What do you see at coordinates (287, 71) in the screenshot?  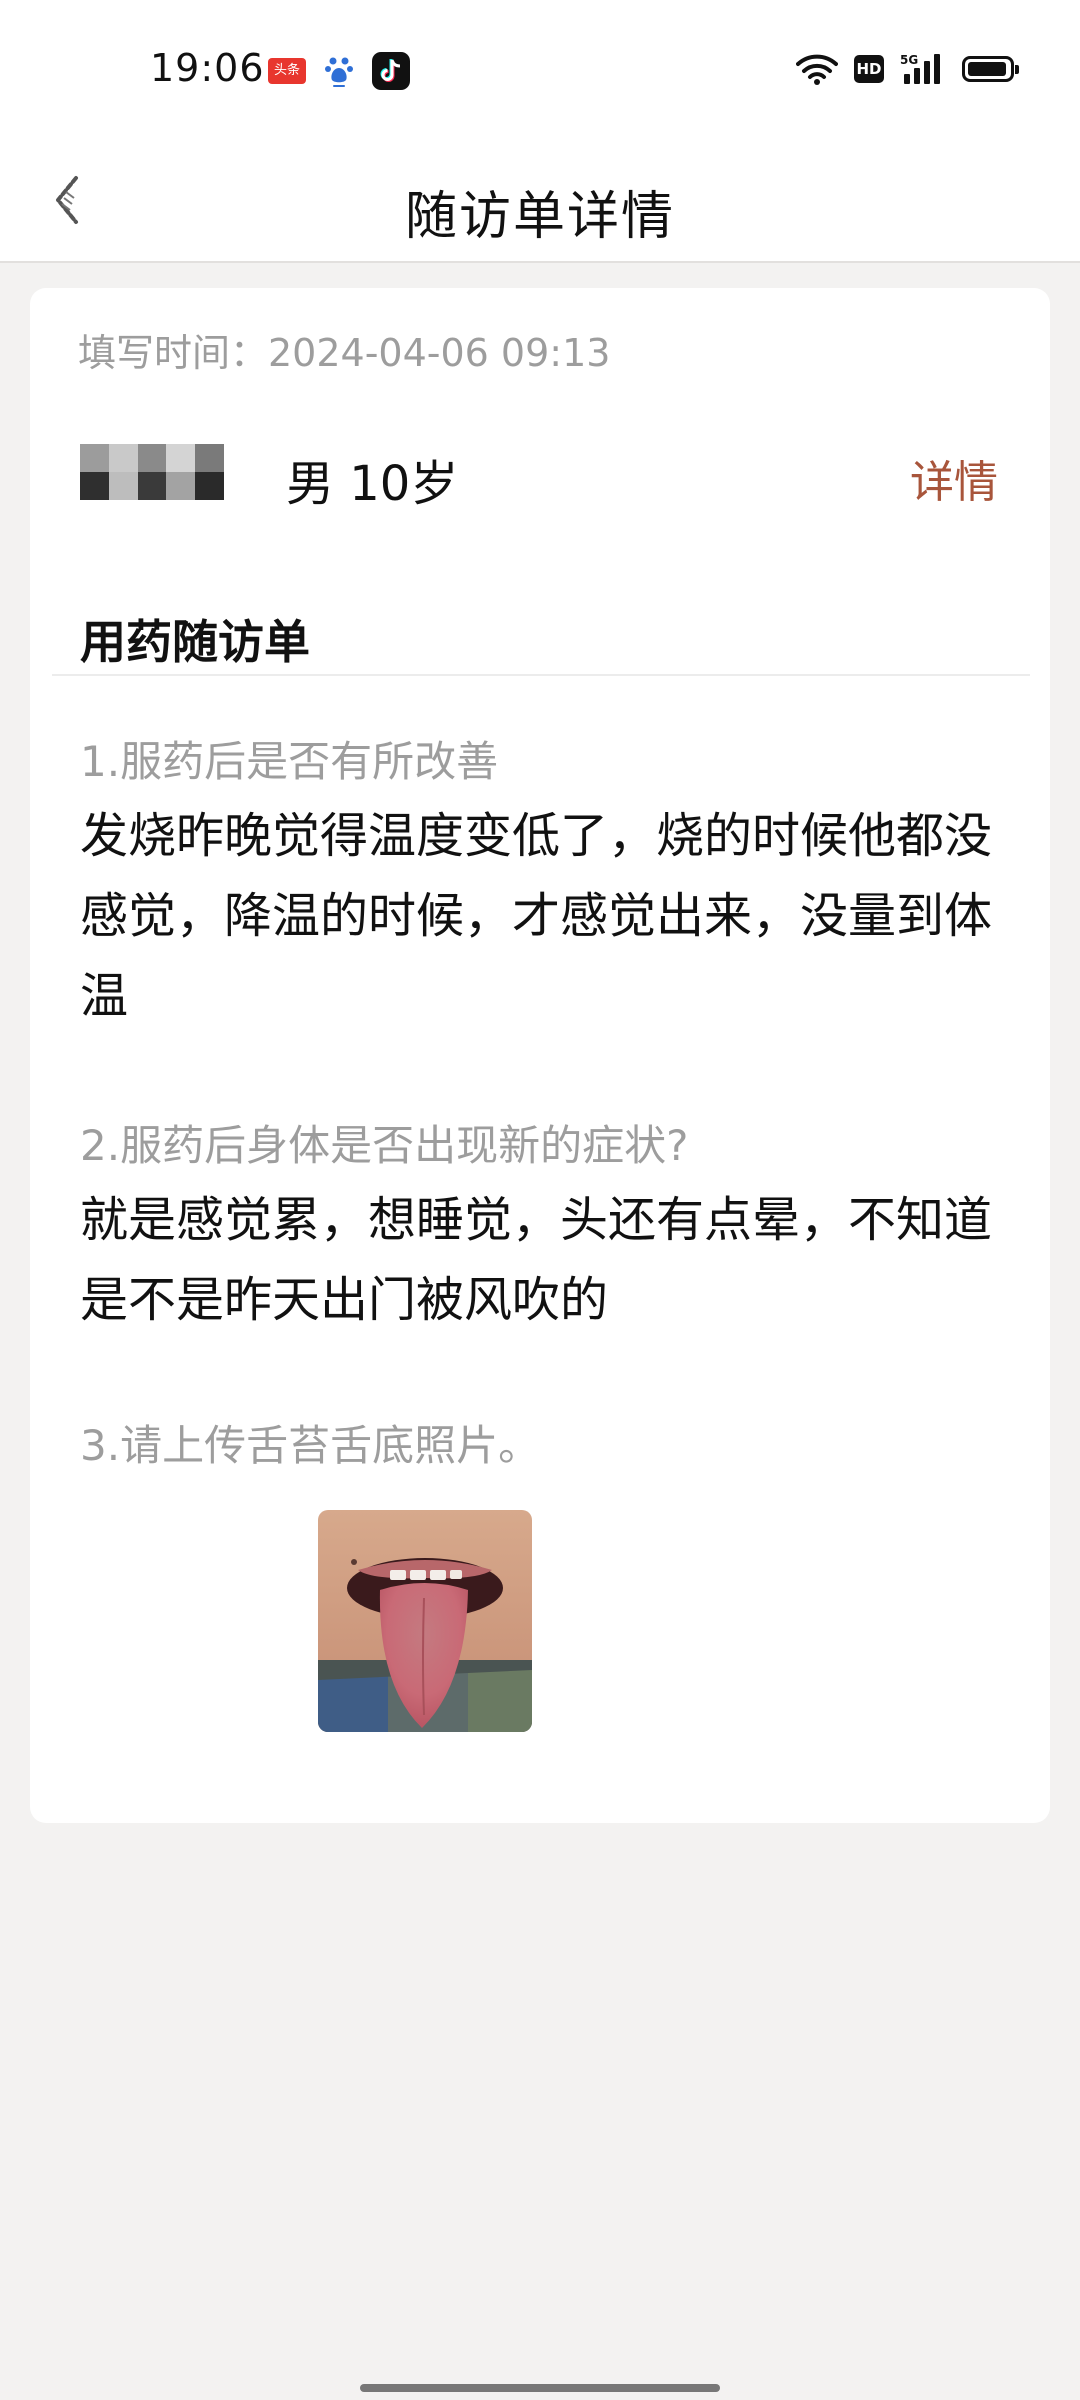 I see `toutiao-icon: 头条` at bounding box center [287, 71].